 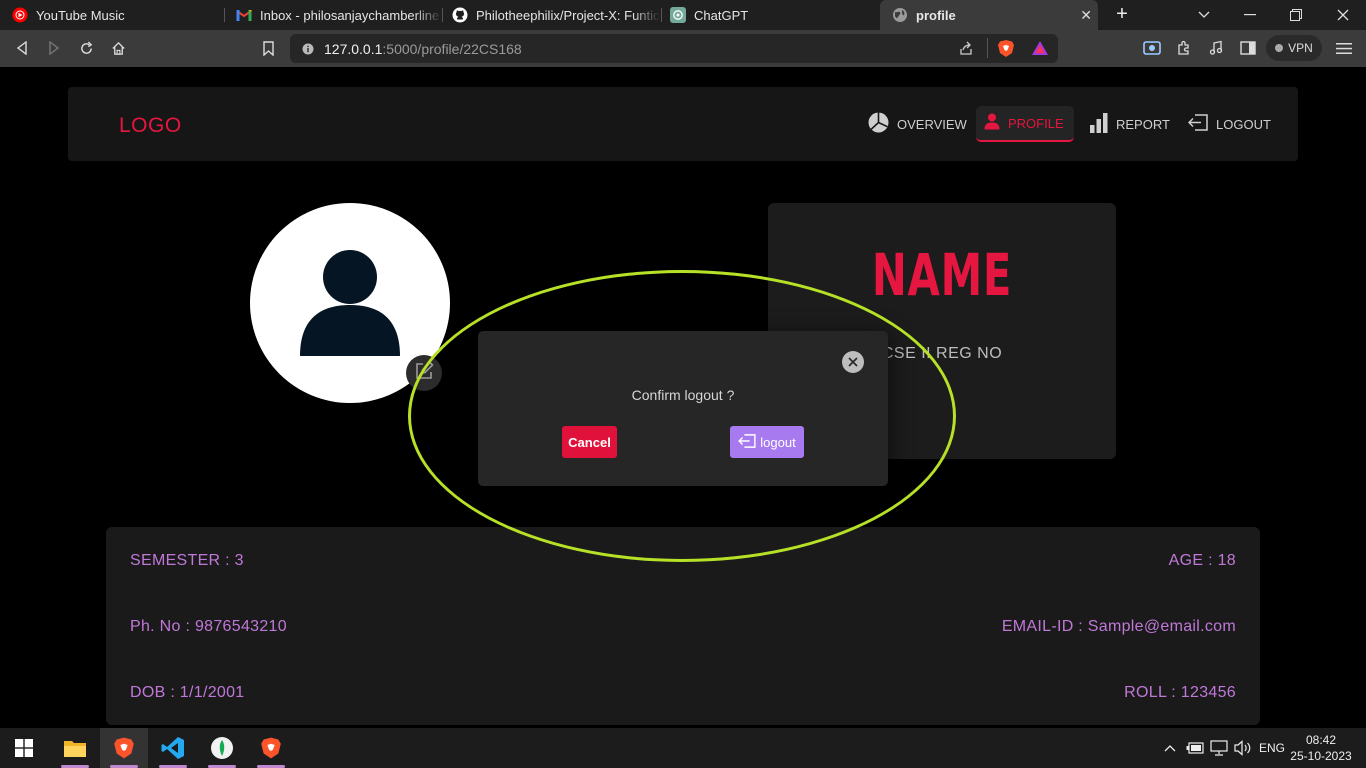 I want to click on file-explorer-icon, so click(x=75, y=748).